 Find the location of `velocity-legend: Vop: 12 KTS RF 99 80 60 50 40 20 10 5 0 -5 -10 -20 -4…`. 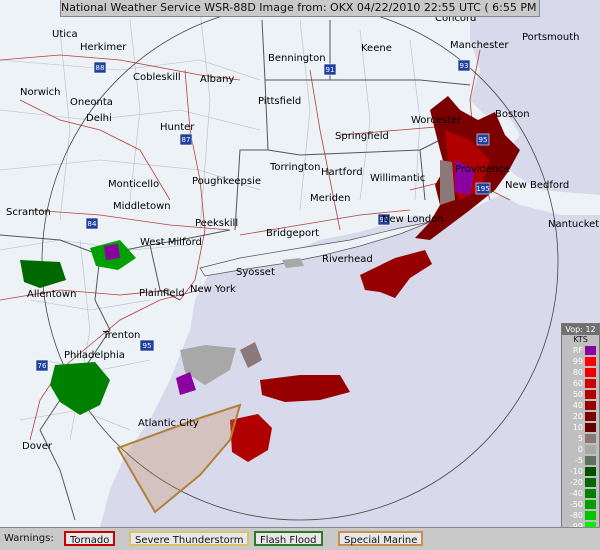

velocity-legend: Vop: 12 KTS RF 99 80 60 50 40 20 10 5 0 -5 -10 -20 -4… is located at coordinates (580, 434).